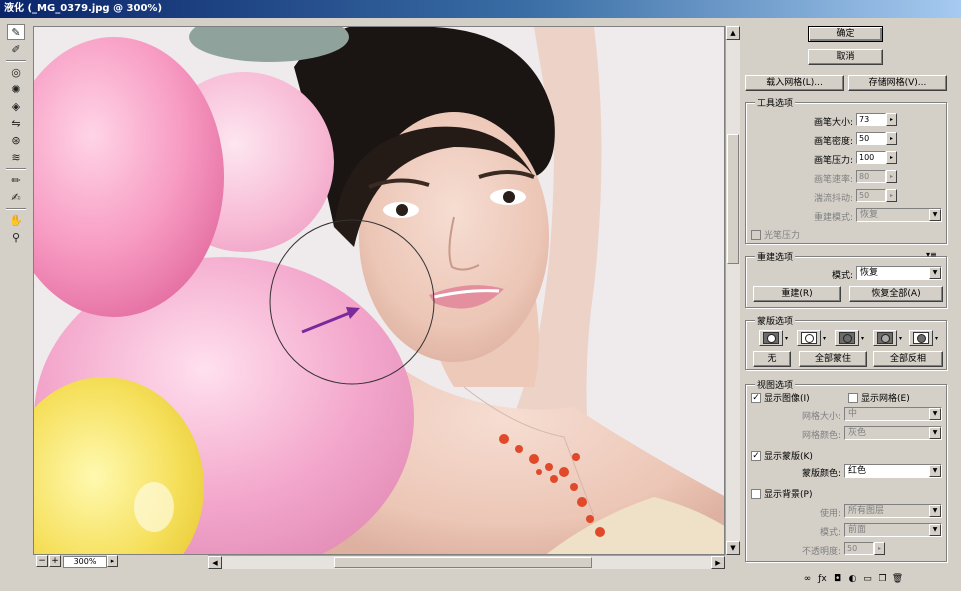 The width and height of the screenshot is (961, 591). What do you see at coordinates (16, 220) in the screenshot?
I see `hand-icon: ✋` at bounding box center [16, 220].